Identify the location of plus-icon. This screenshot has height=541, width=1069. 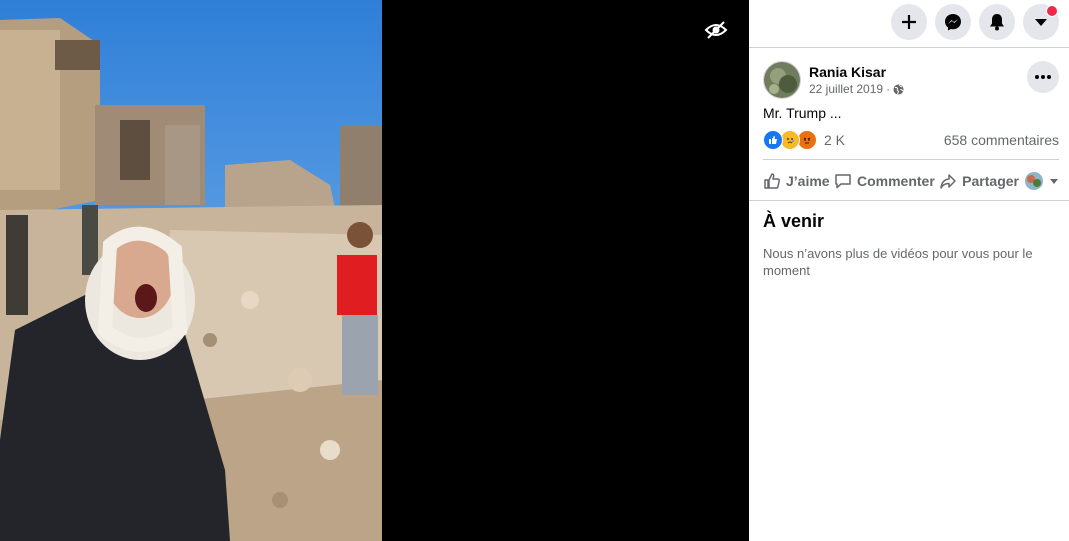
(909, 22).